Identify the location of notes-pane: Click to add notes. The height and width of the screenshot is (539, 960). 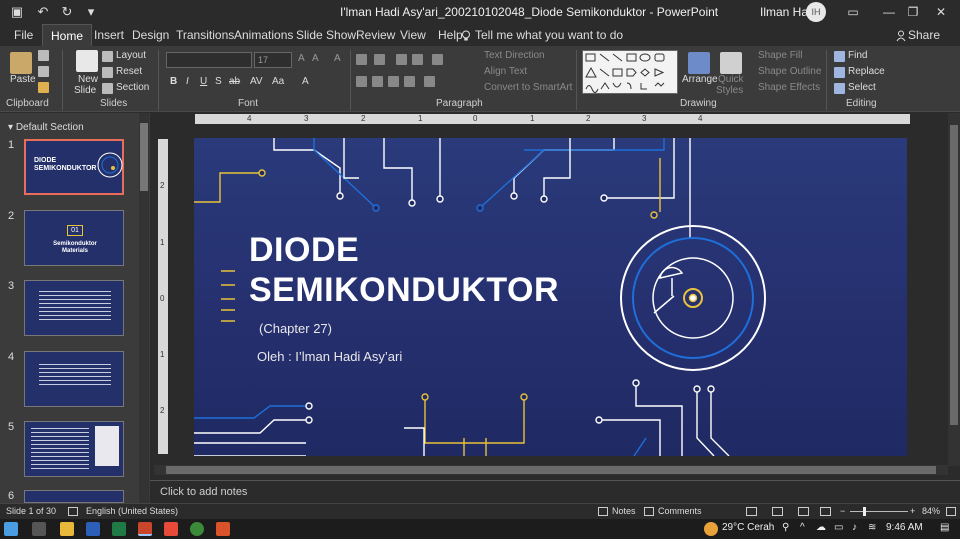
(555, 491).